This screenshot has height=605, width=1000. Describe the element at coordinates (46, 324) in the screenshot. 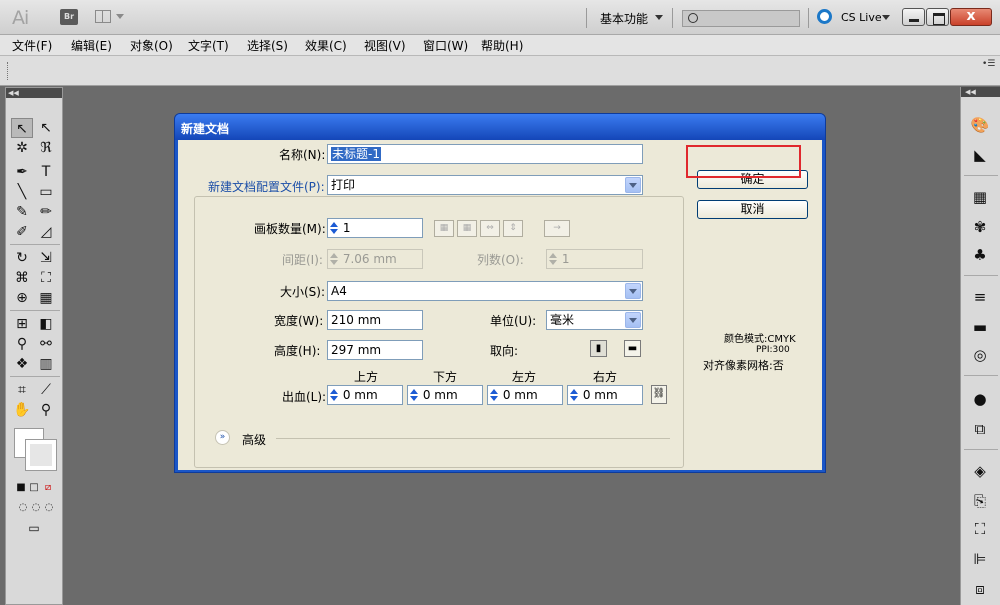

I see `gradient-tool-icon: ◧` at that location.